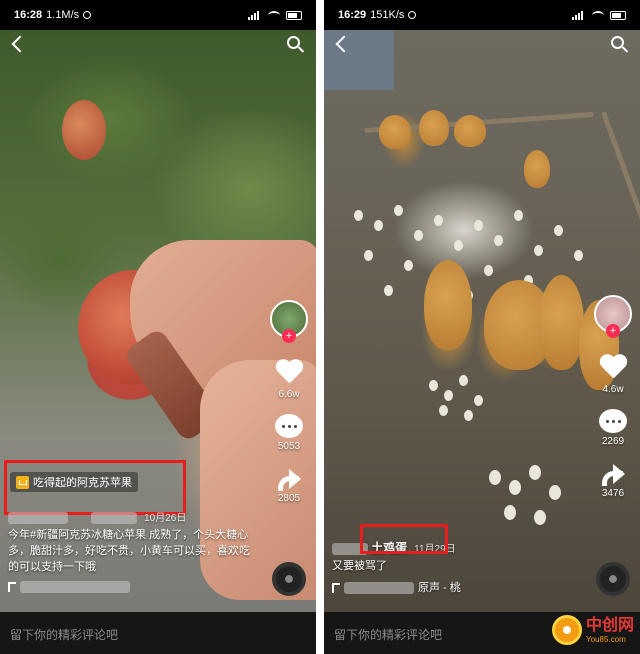 This screenshot has height=654, width=640. I want to click on share-count: 2805, so click(289, 498).